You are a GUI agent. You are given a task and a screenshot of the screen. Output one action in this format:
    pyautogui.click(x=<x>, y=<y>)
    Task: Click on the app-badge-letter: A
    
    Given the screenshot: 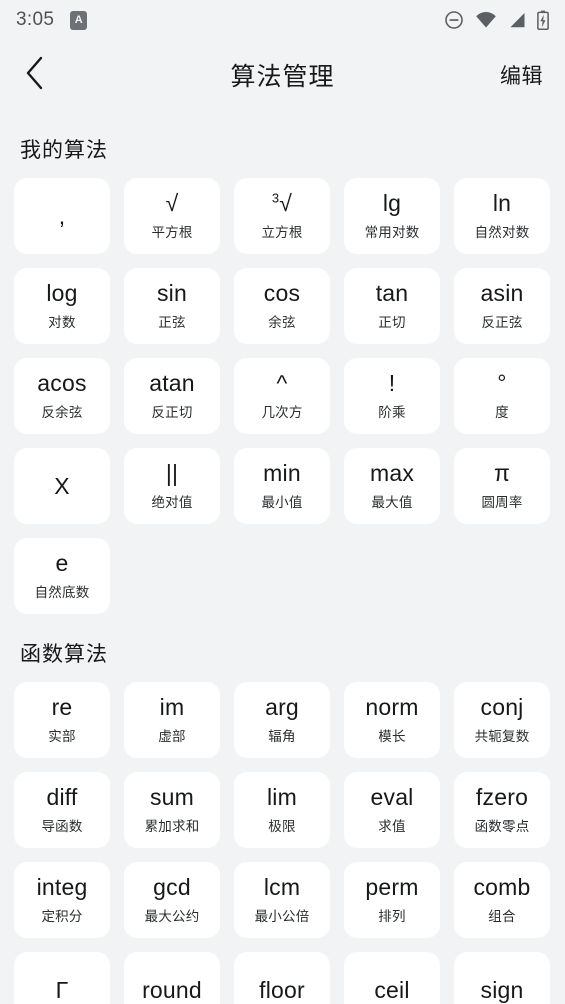 What is the action you would take?
    pyautogui.click(x=78, y=19)
    